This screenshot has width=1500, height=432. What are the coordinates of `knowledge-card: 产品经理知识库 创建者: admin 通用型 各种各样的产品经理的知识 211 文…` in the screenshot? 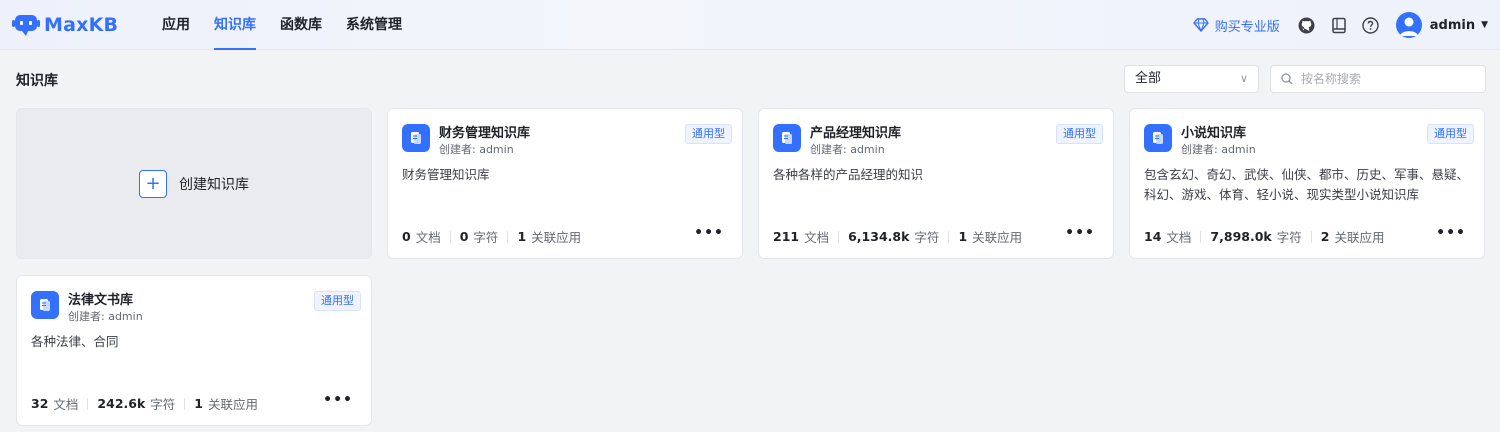 It's located at (936, 183).